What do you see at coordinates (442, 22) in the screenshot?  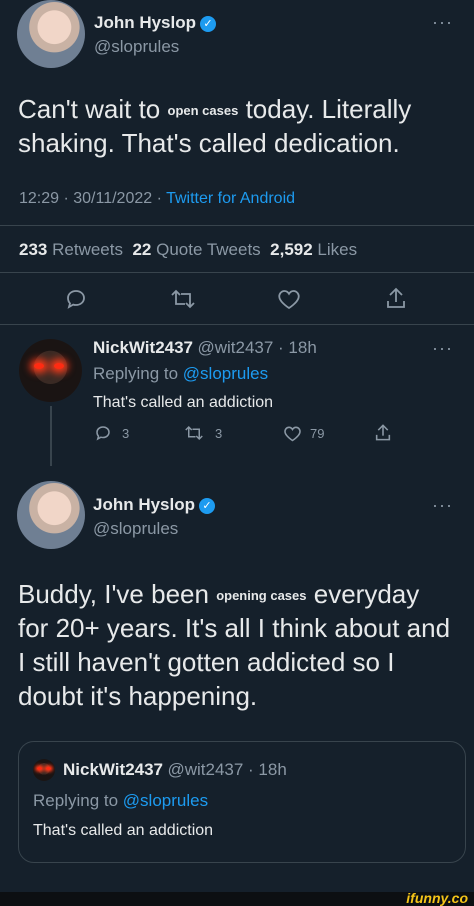 I see `more-icon: ···` at bounding box center [442, 22].